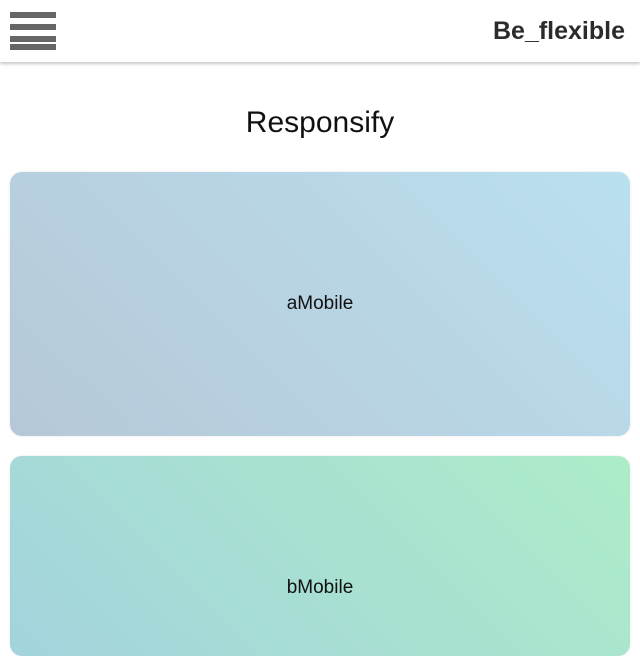  What do you see at coordinates (320, 122) in the screenshot?
I see `page-title: Responsify` at bounding box center [320, 122].